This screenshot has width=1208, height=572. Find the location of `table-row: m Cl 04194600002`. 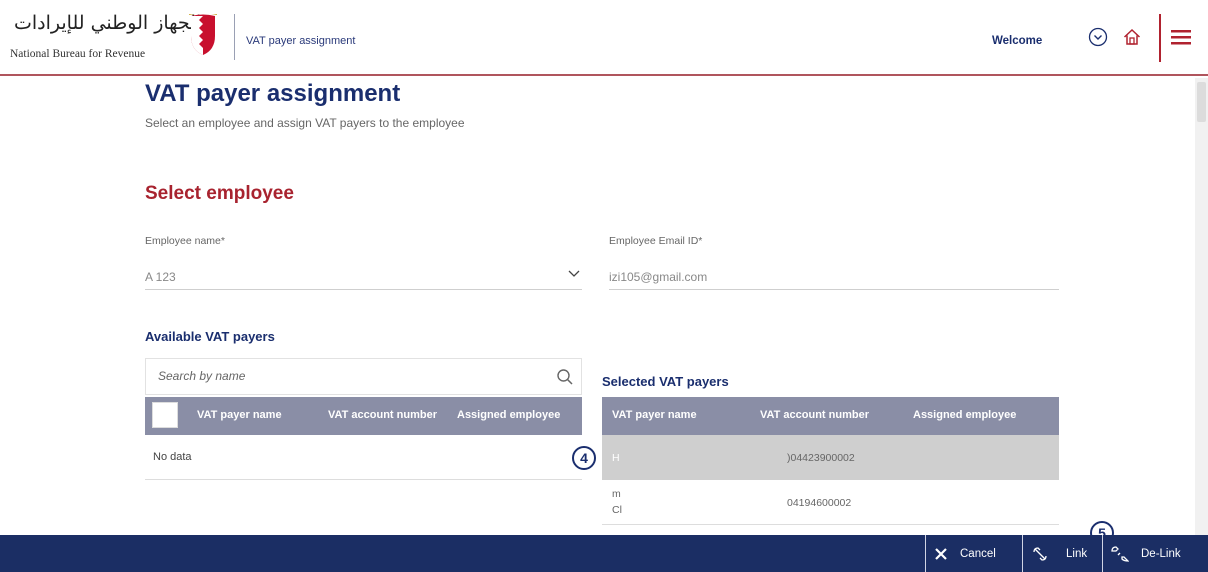

table-row: m Cl 04194600002 is located at coordinates (830, 502).